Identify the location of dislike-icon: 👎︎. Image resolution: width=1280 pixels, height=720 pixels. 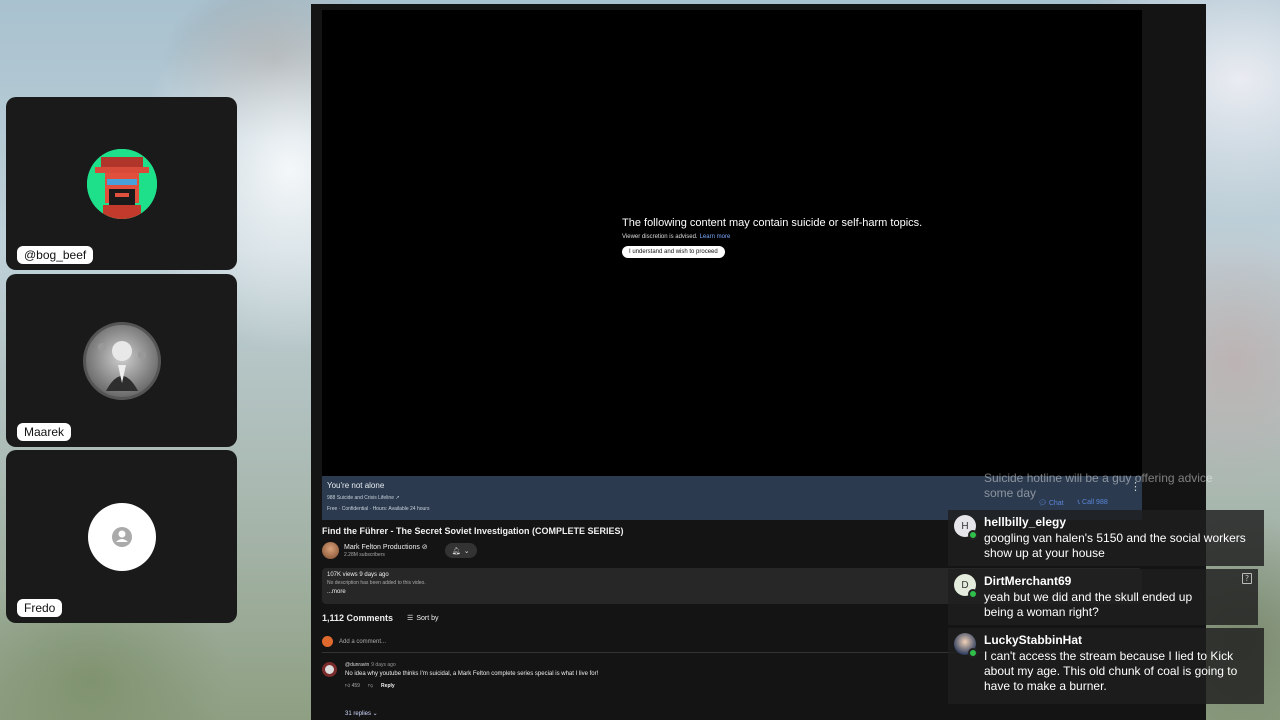
(370, 686).